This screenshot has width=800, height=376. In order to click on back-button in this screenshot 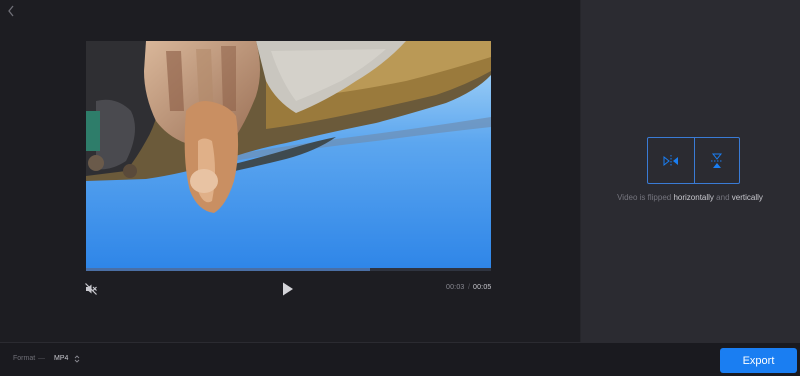, I will do `click(11, 11)`.